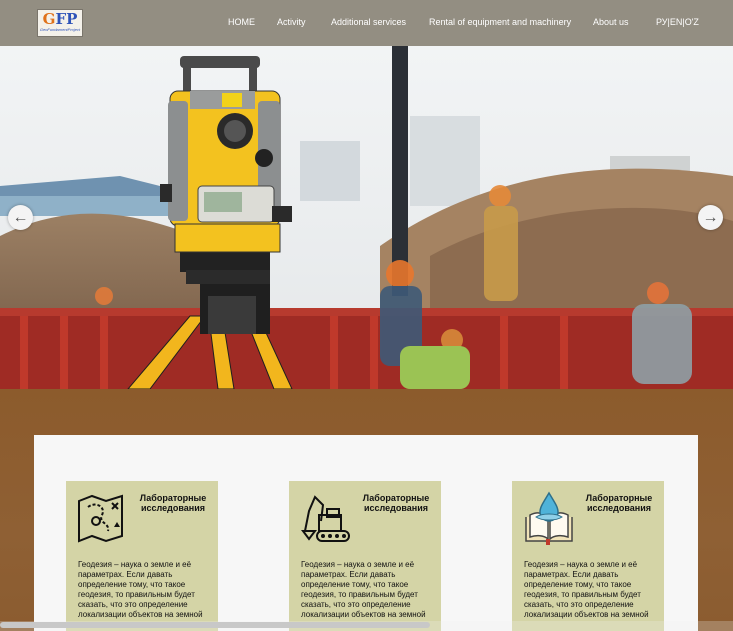  Describe the element at coordinates (677, 22) in the screenshot. I see `language-switcher: РУ|EN|O'Z` at that location.